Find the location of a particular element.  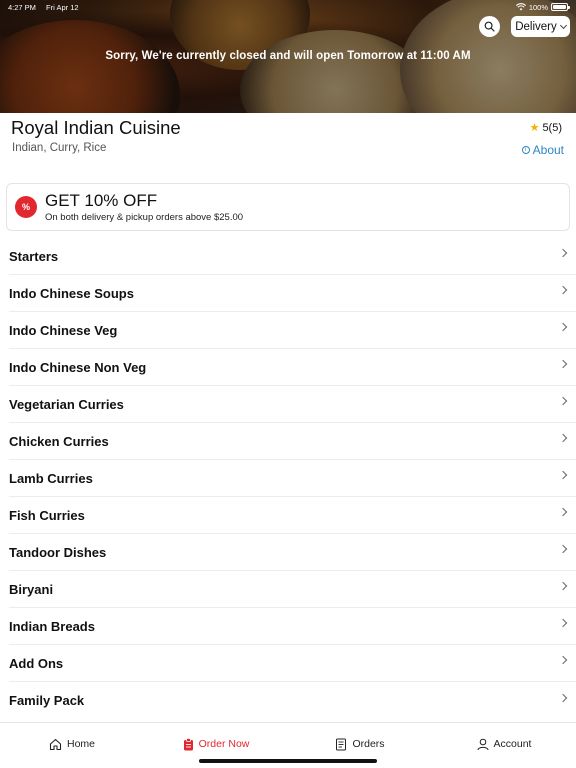

battery-percent: 100% is located at coordinates (538, 7).